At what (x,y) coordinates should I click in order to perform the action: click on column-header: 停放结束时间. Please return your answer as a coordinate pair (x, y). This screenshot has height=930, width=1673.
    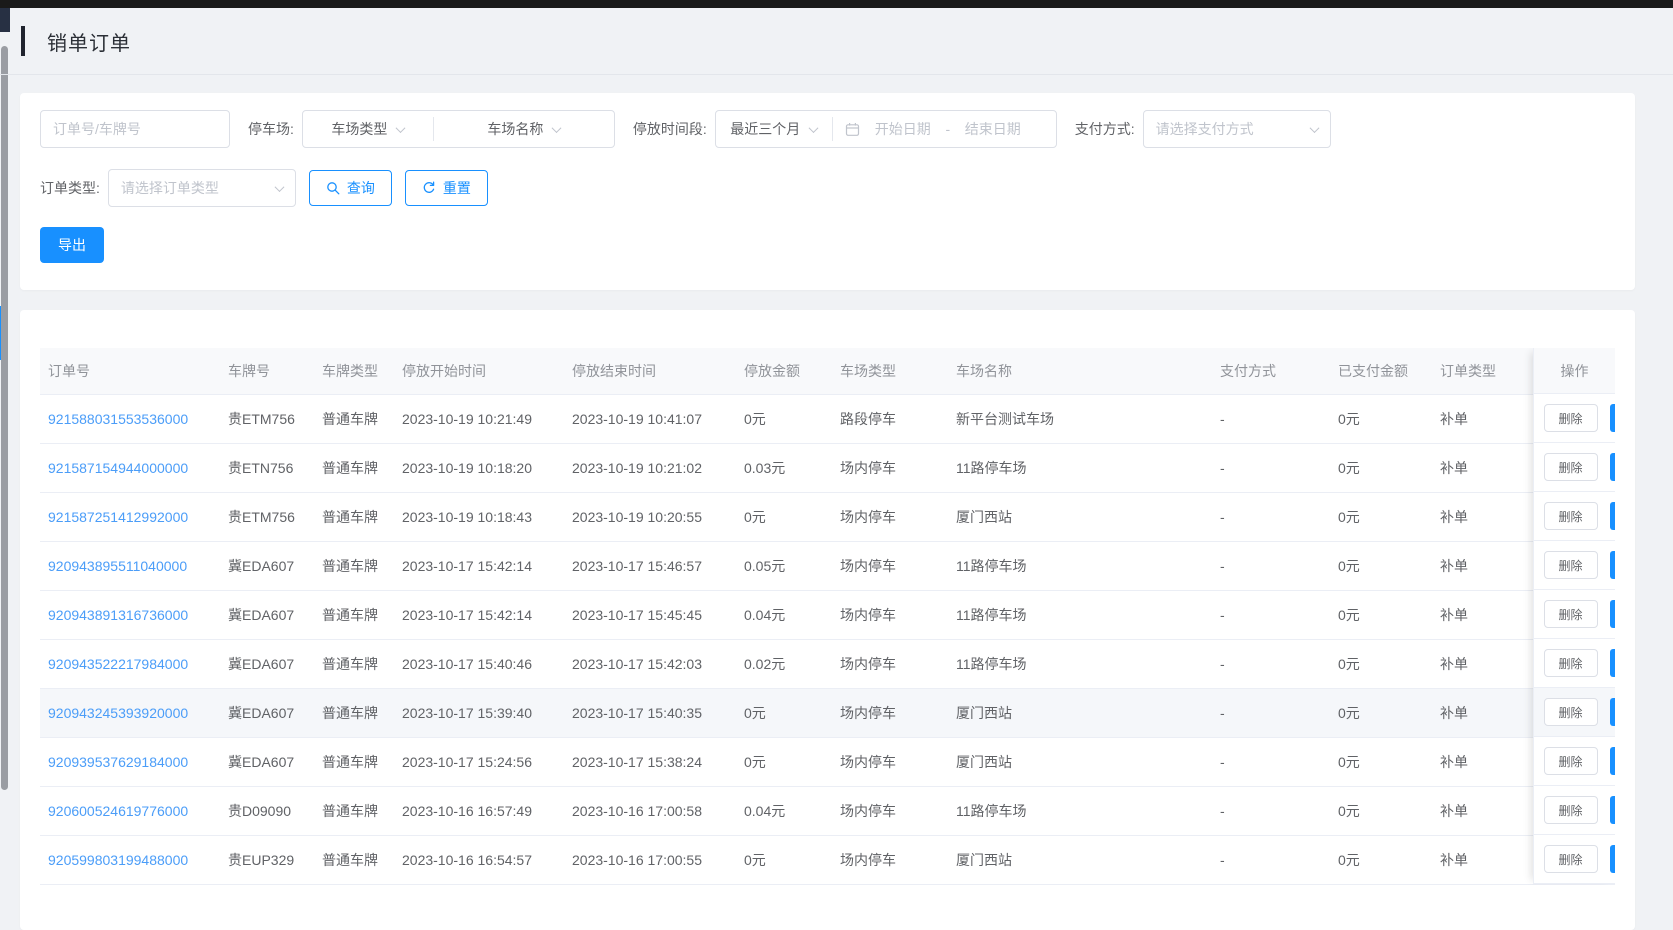
    Looking at the image, I should click on (650, 371).